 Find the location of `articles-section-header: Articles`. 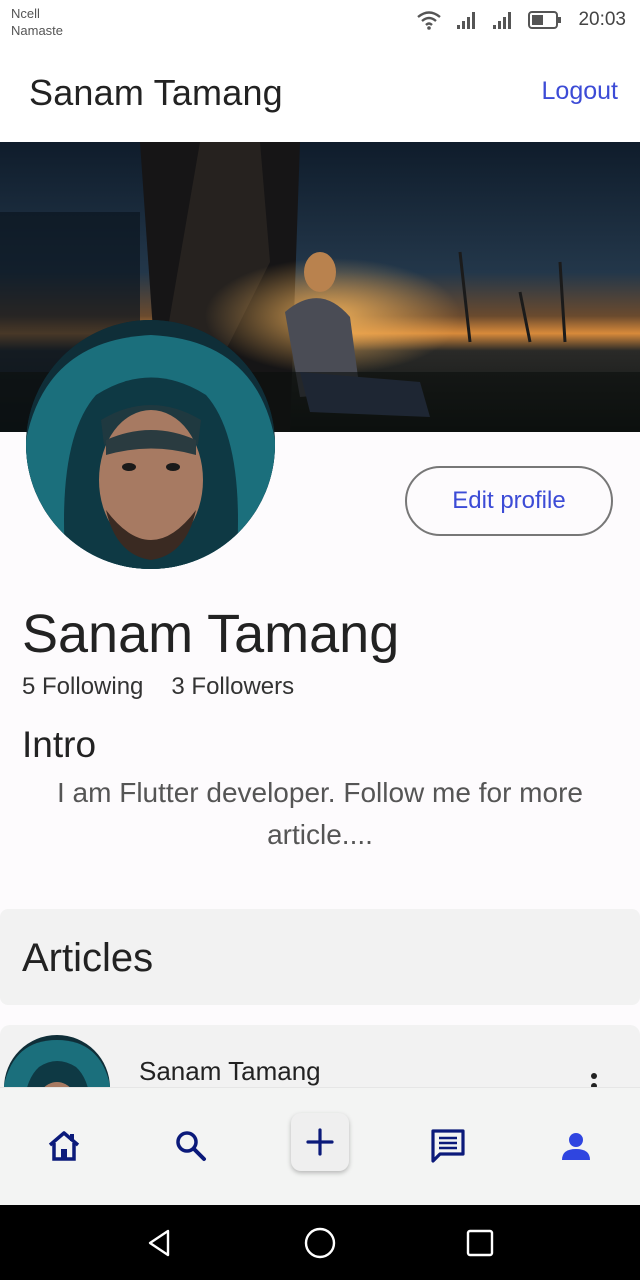

articles-section-header: Articles is located at coordinates (320, 957).